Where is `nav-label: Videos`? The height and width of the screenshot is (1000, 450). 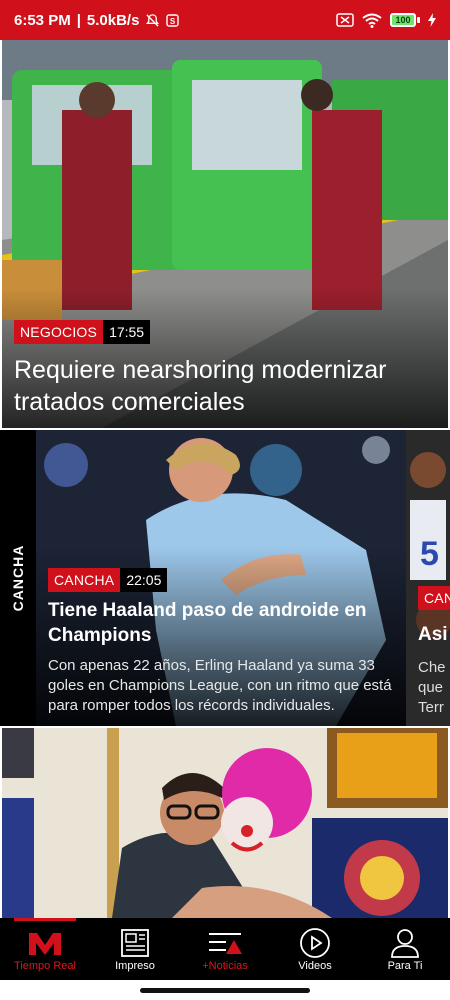 nav-label: Videos is located at coordinates (315, 966).